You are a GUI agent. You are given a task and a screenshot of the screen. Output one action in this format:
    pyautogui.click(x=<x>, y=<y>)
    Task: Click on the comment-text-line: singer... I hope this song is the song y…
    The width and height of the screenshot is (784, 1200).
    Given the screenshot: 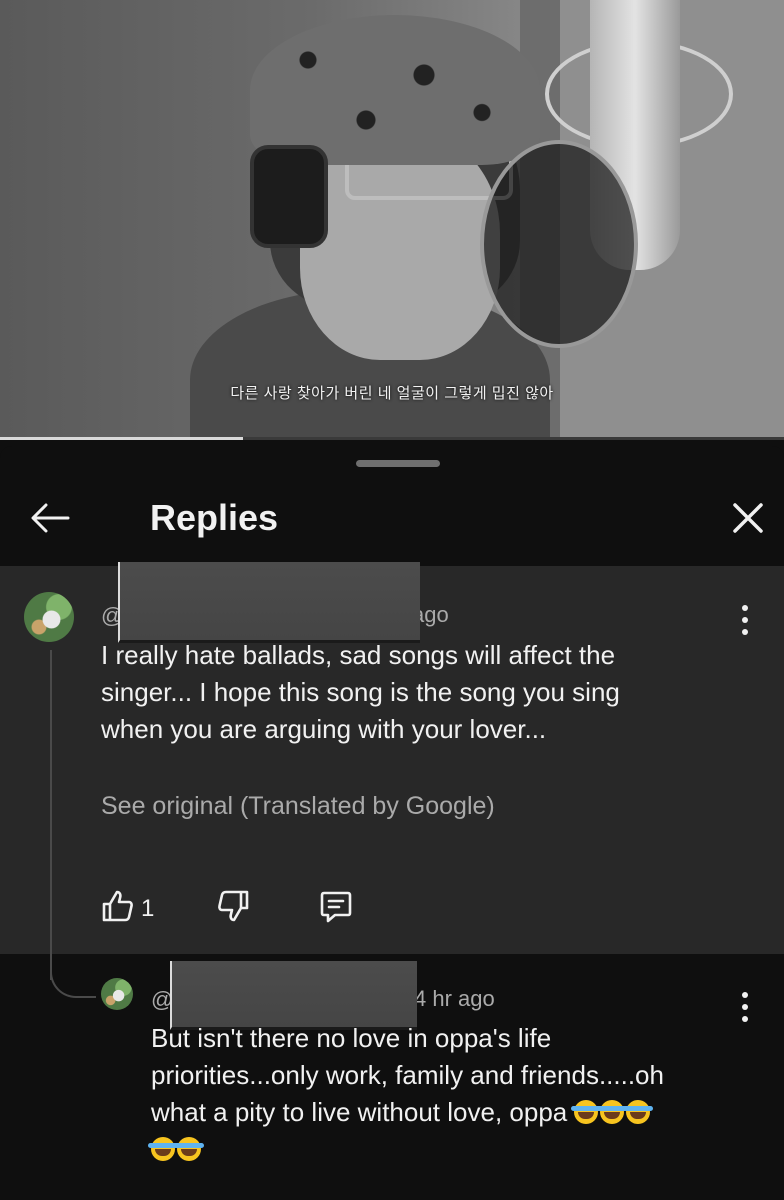 What is the action you would take?
    pyautogui.click(x=360, y=692)
    